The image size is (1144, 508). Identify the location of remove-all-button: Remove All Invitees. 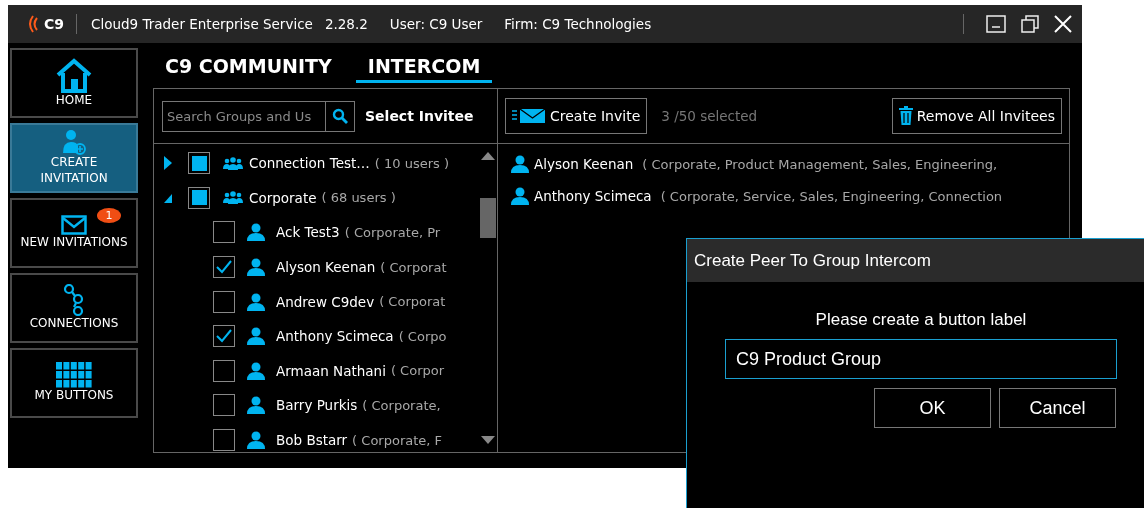
(976, 116).